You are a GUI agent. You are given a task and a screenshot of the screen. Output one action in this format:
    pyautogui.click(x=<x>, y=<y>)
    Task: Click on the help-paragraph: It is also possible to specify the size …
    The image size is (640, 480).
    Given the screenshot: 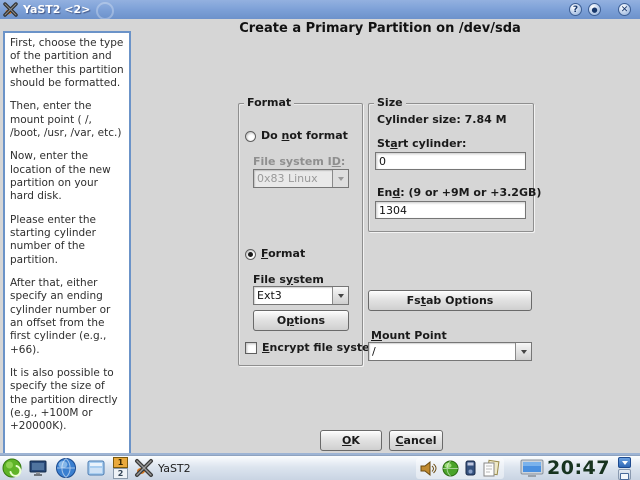 What is the action you would take?
    pyautogui.click(x=64, y=399)
    